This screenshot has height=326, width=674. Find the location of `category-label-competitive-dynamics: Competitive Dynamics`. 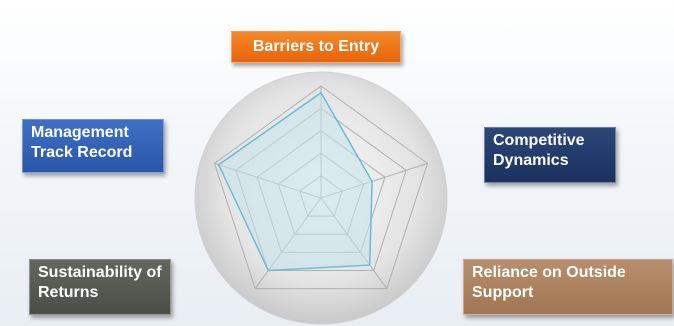

category-label-competitive-dynamics: Competitive Dynamics is located at coordinates (550, 155).